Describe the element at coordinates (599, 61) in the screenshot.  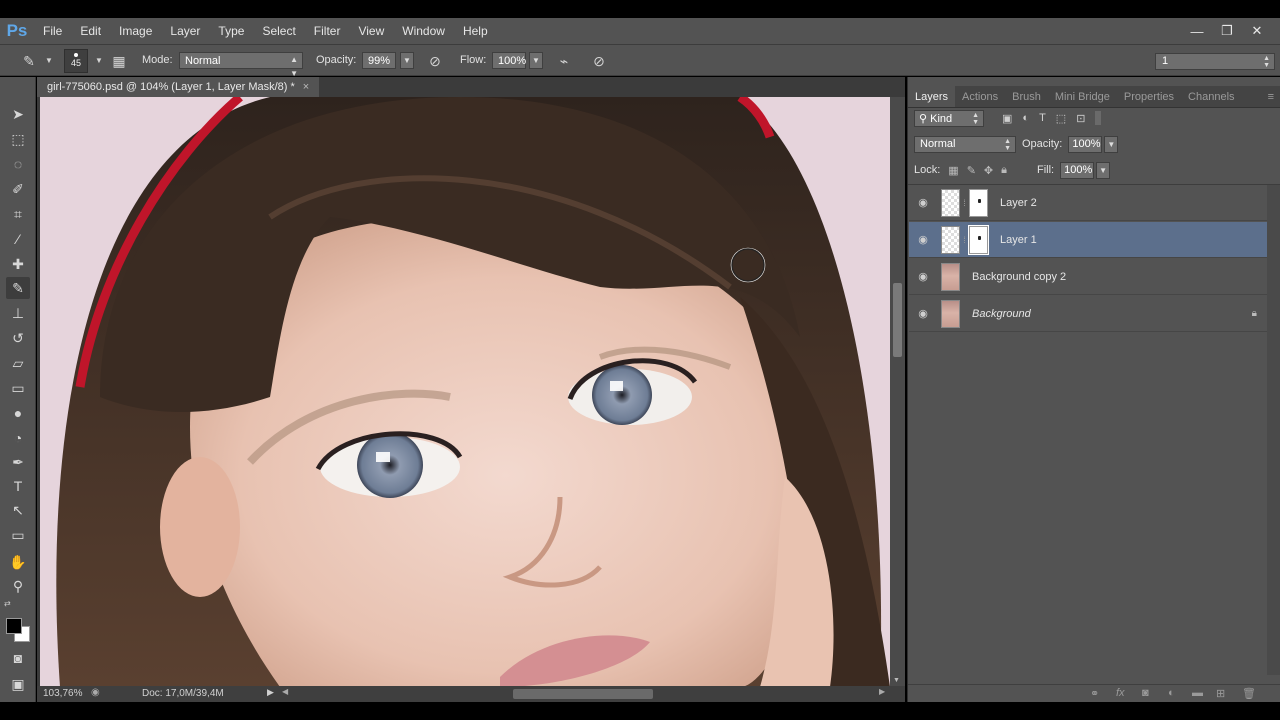
I see `pressure-size-icon: ⊘` at that location.